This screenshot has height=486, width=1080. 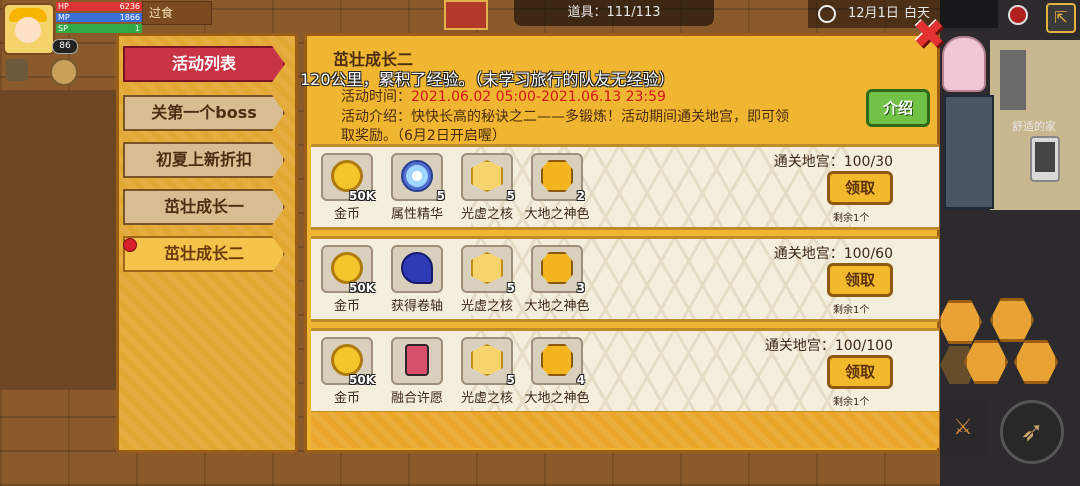 What do you see at coordinates (417, 360) in the screenshot?
I see `bottle-icon` at bounding box center [417, 360].